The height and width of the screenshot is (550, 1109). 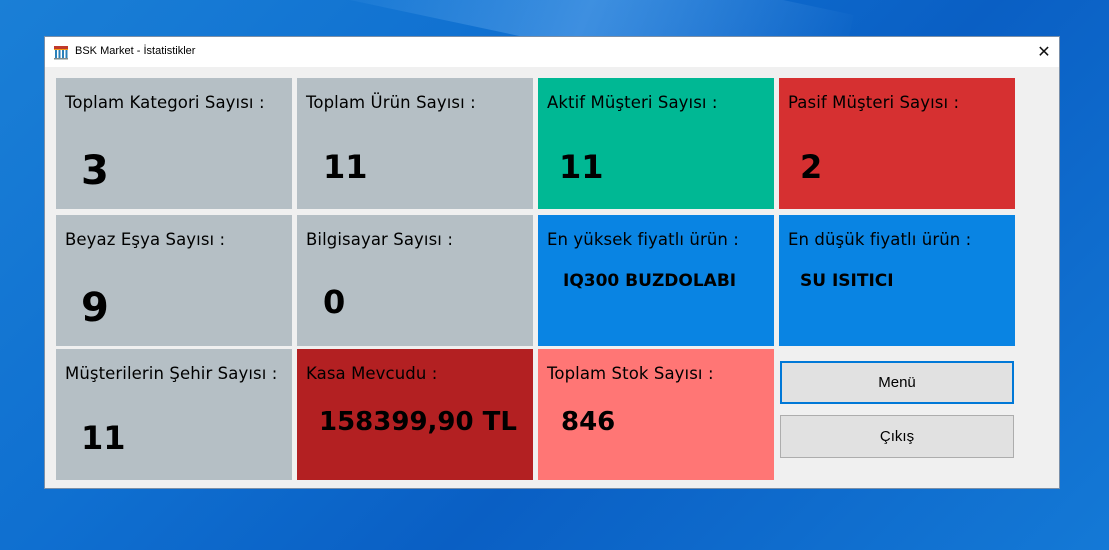 I want to click on window-title: BSK Market - İstatistikler, so click(x=135, y=51).